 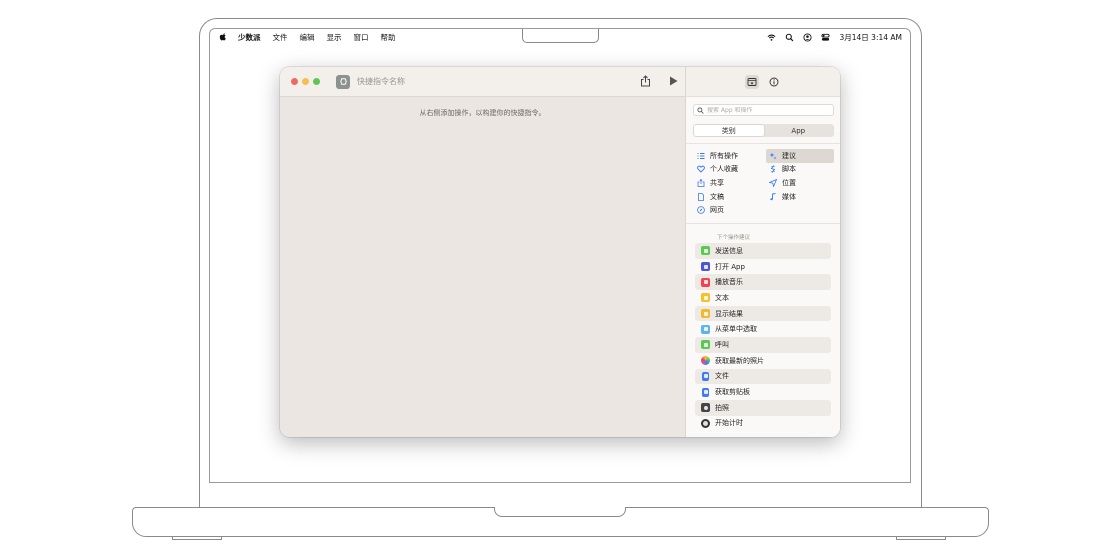 What do you see at coordinates (763, 424) in the screenshot?
I see `action-start-timer: 开始计时` at bounding box center [763, 424].